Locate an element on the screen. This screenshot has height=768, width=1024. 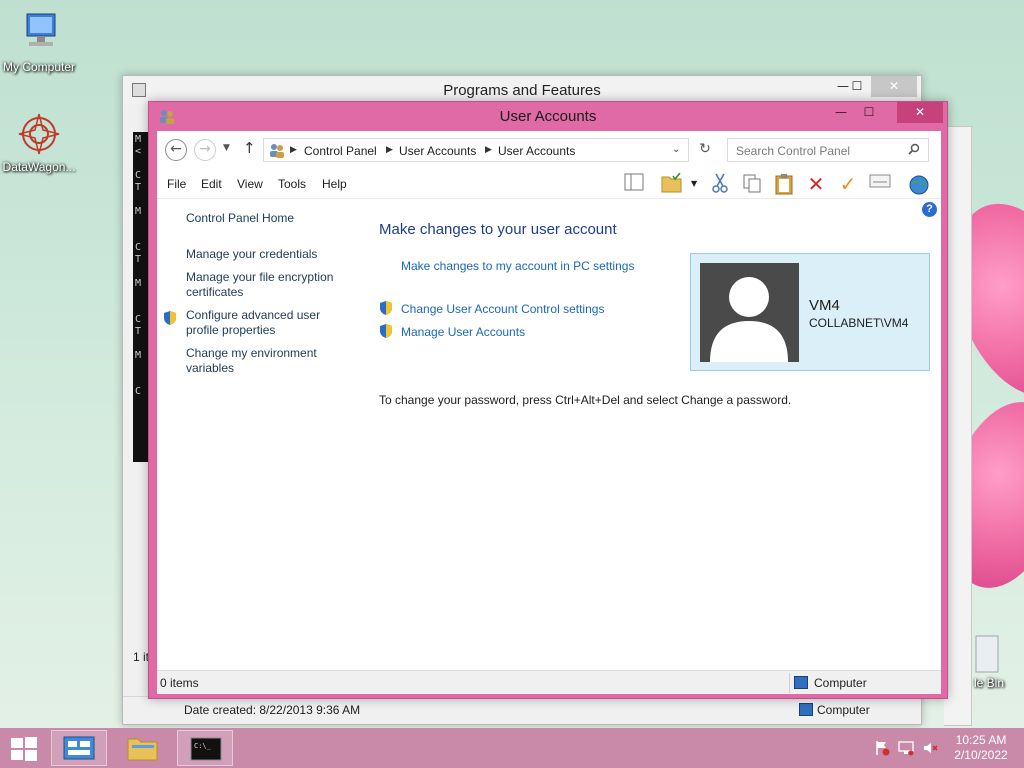
status-divider is located at coordinates (789, 683).